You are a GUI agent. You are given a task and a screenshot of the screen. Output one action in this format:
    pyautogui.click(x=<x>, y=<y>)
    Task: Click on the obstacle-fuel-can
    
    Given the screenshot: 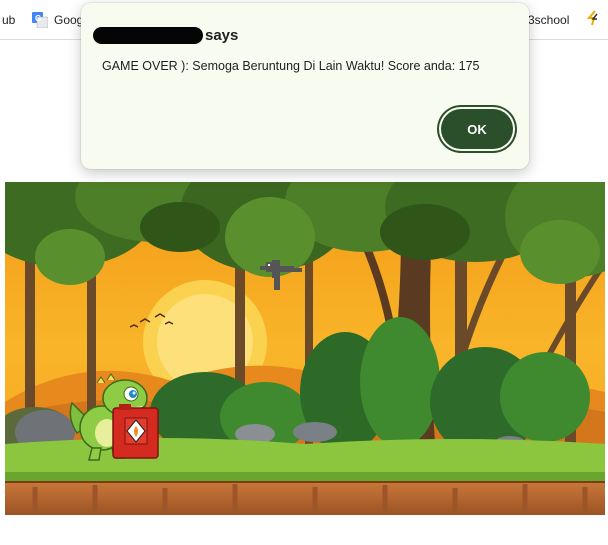 What is the action you would take?
    pyautogui.click(x=135, y=431)
    